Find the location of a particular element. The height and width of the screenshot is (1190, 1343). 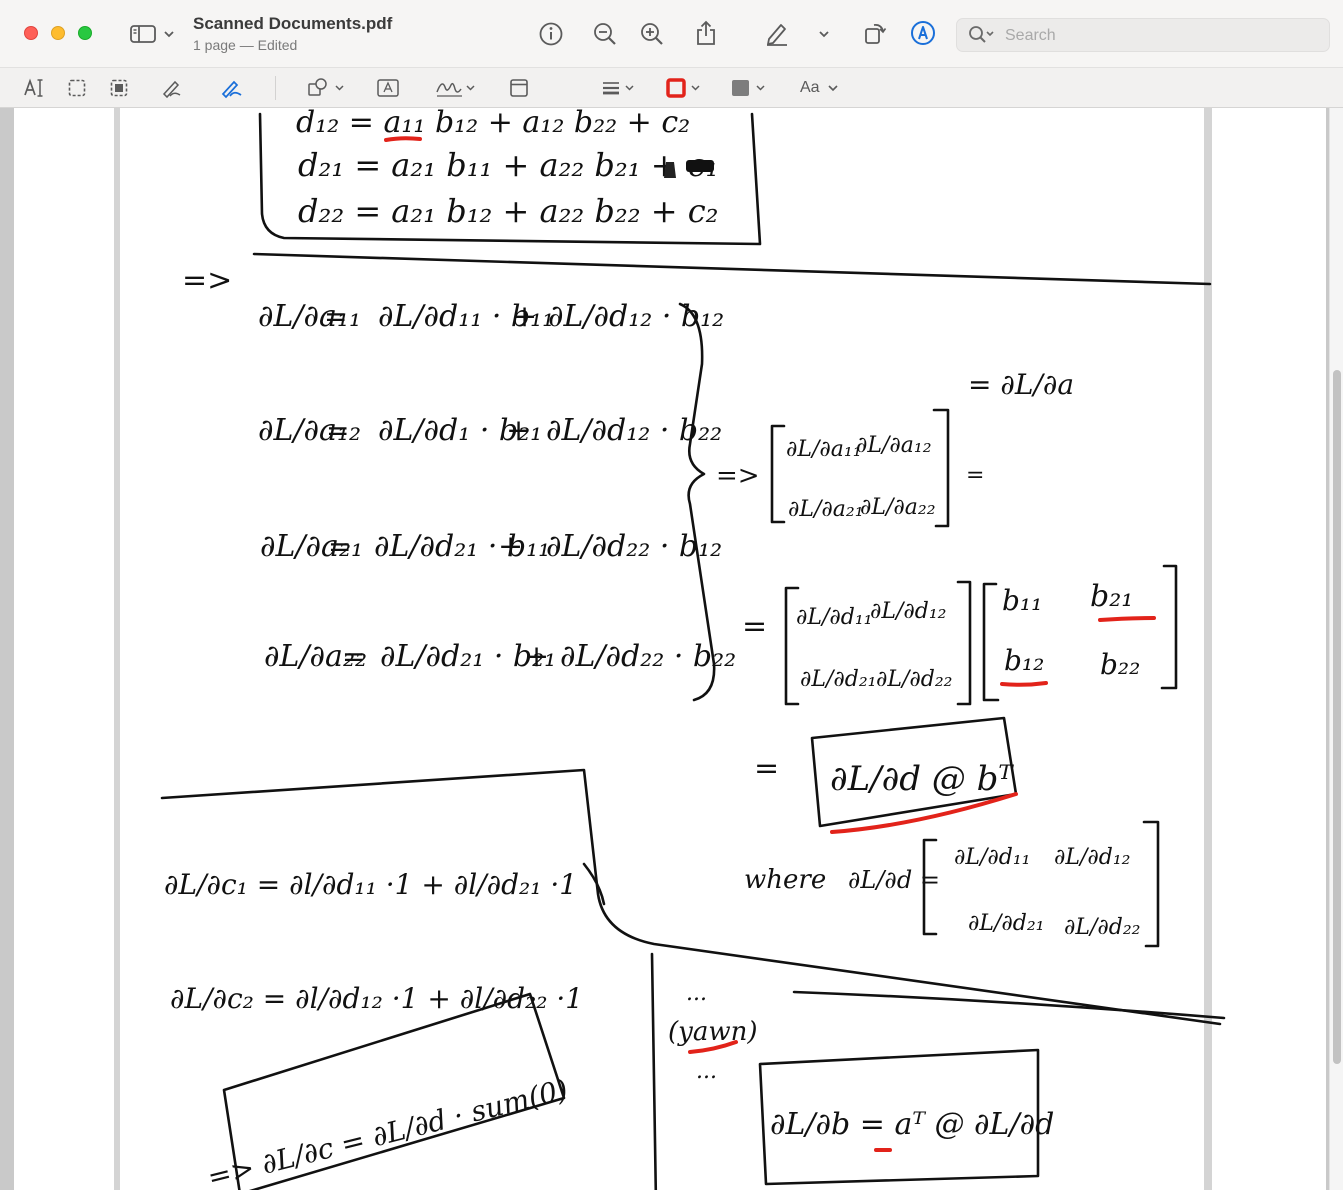

dl-dd-lhs: ∂L/∂d = is located at coordinates (894, 880).